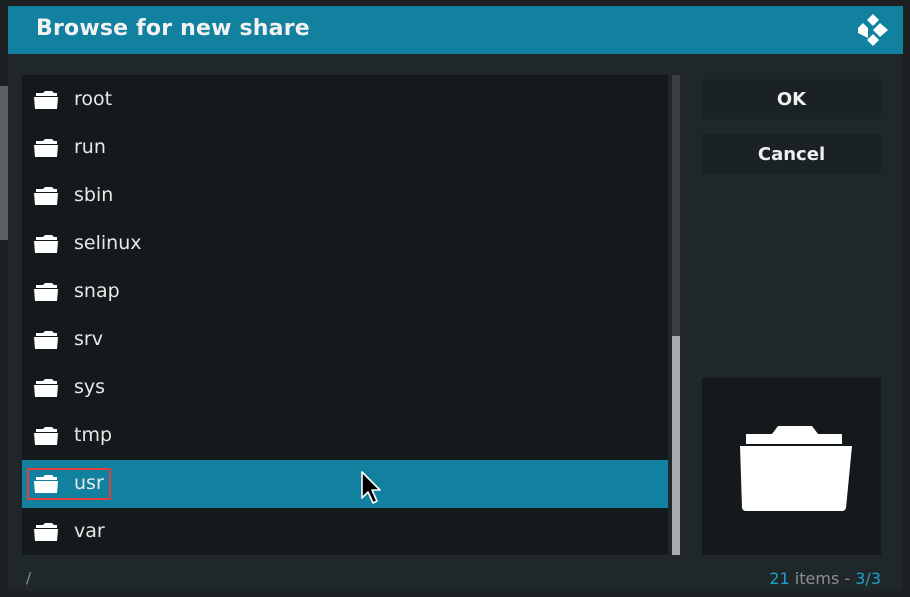  What do you see at coordinates (345, 148) in the screenshot?
I see `list-item: run` at bounding box center [345, 148].